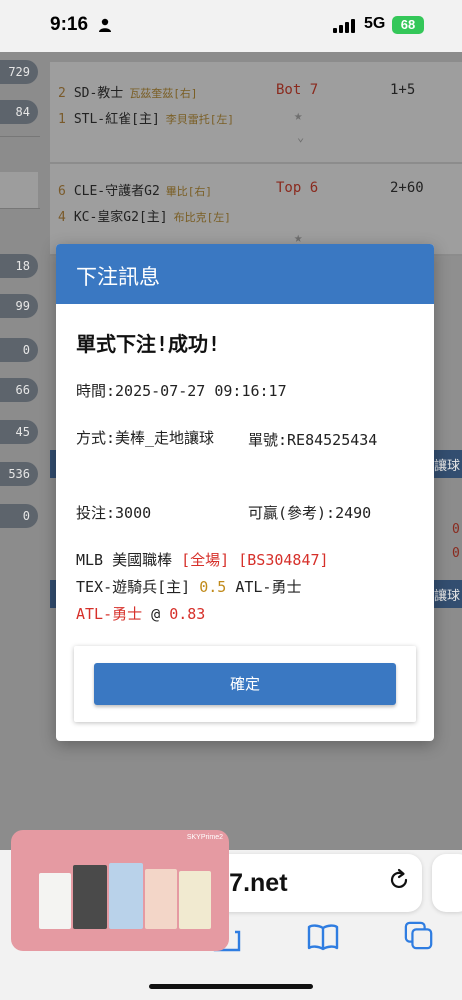 The width and height of the screenshot is (462, 1000). Describe the element at coordinates (408, 25) in the screenshot. I see `battery-level: 68` at that location.